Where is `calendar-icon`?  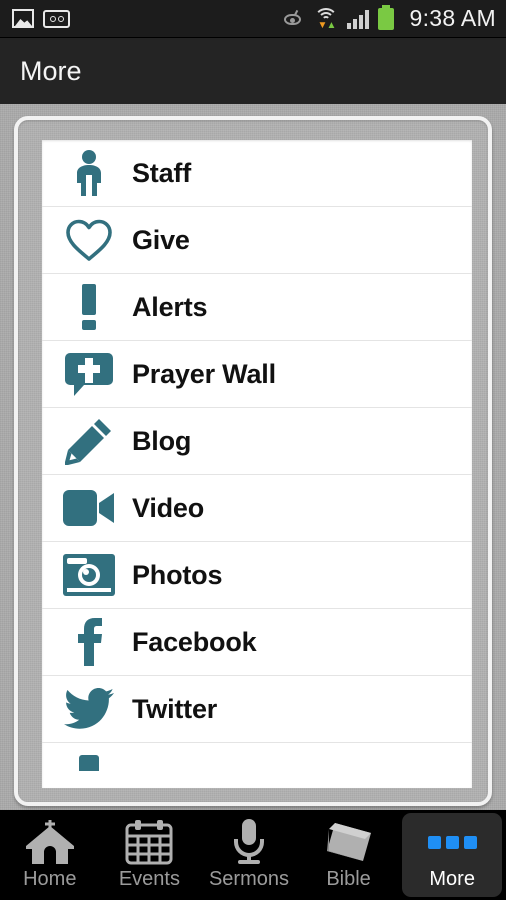
calendar-icon is located at coordinates (149, 842).